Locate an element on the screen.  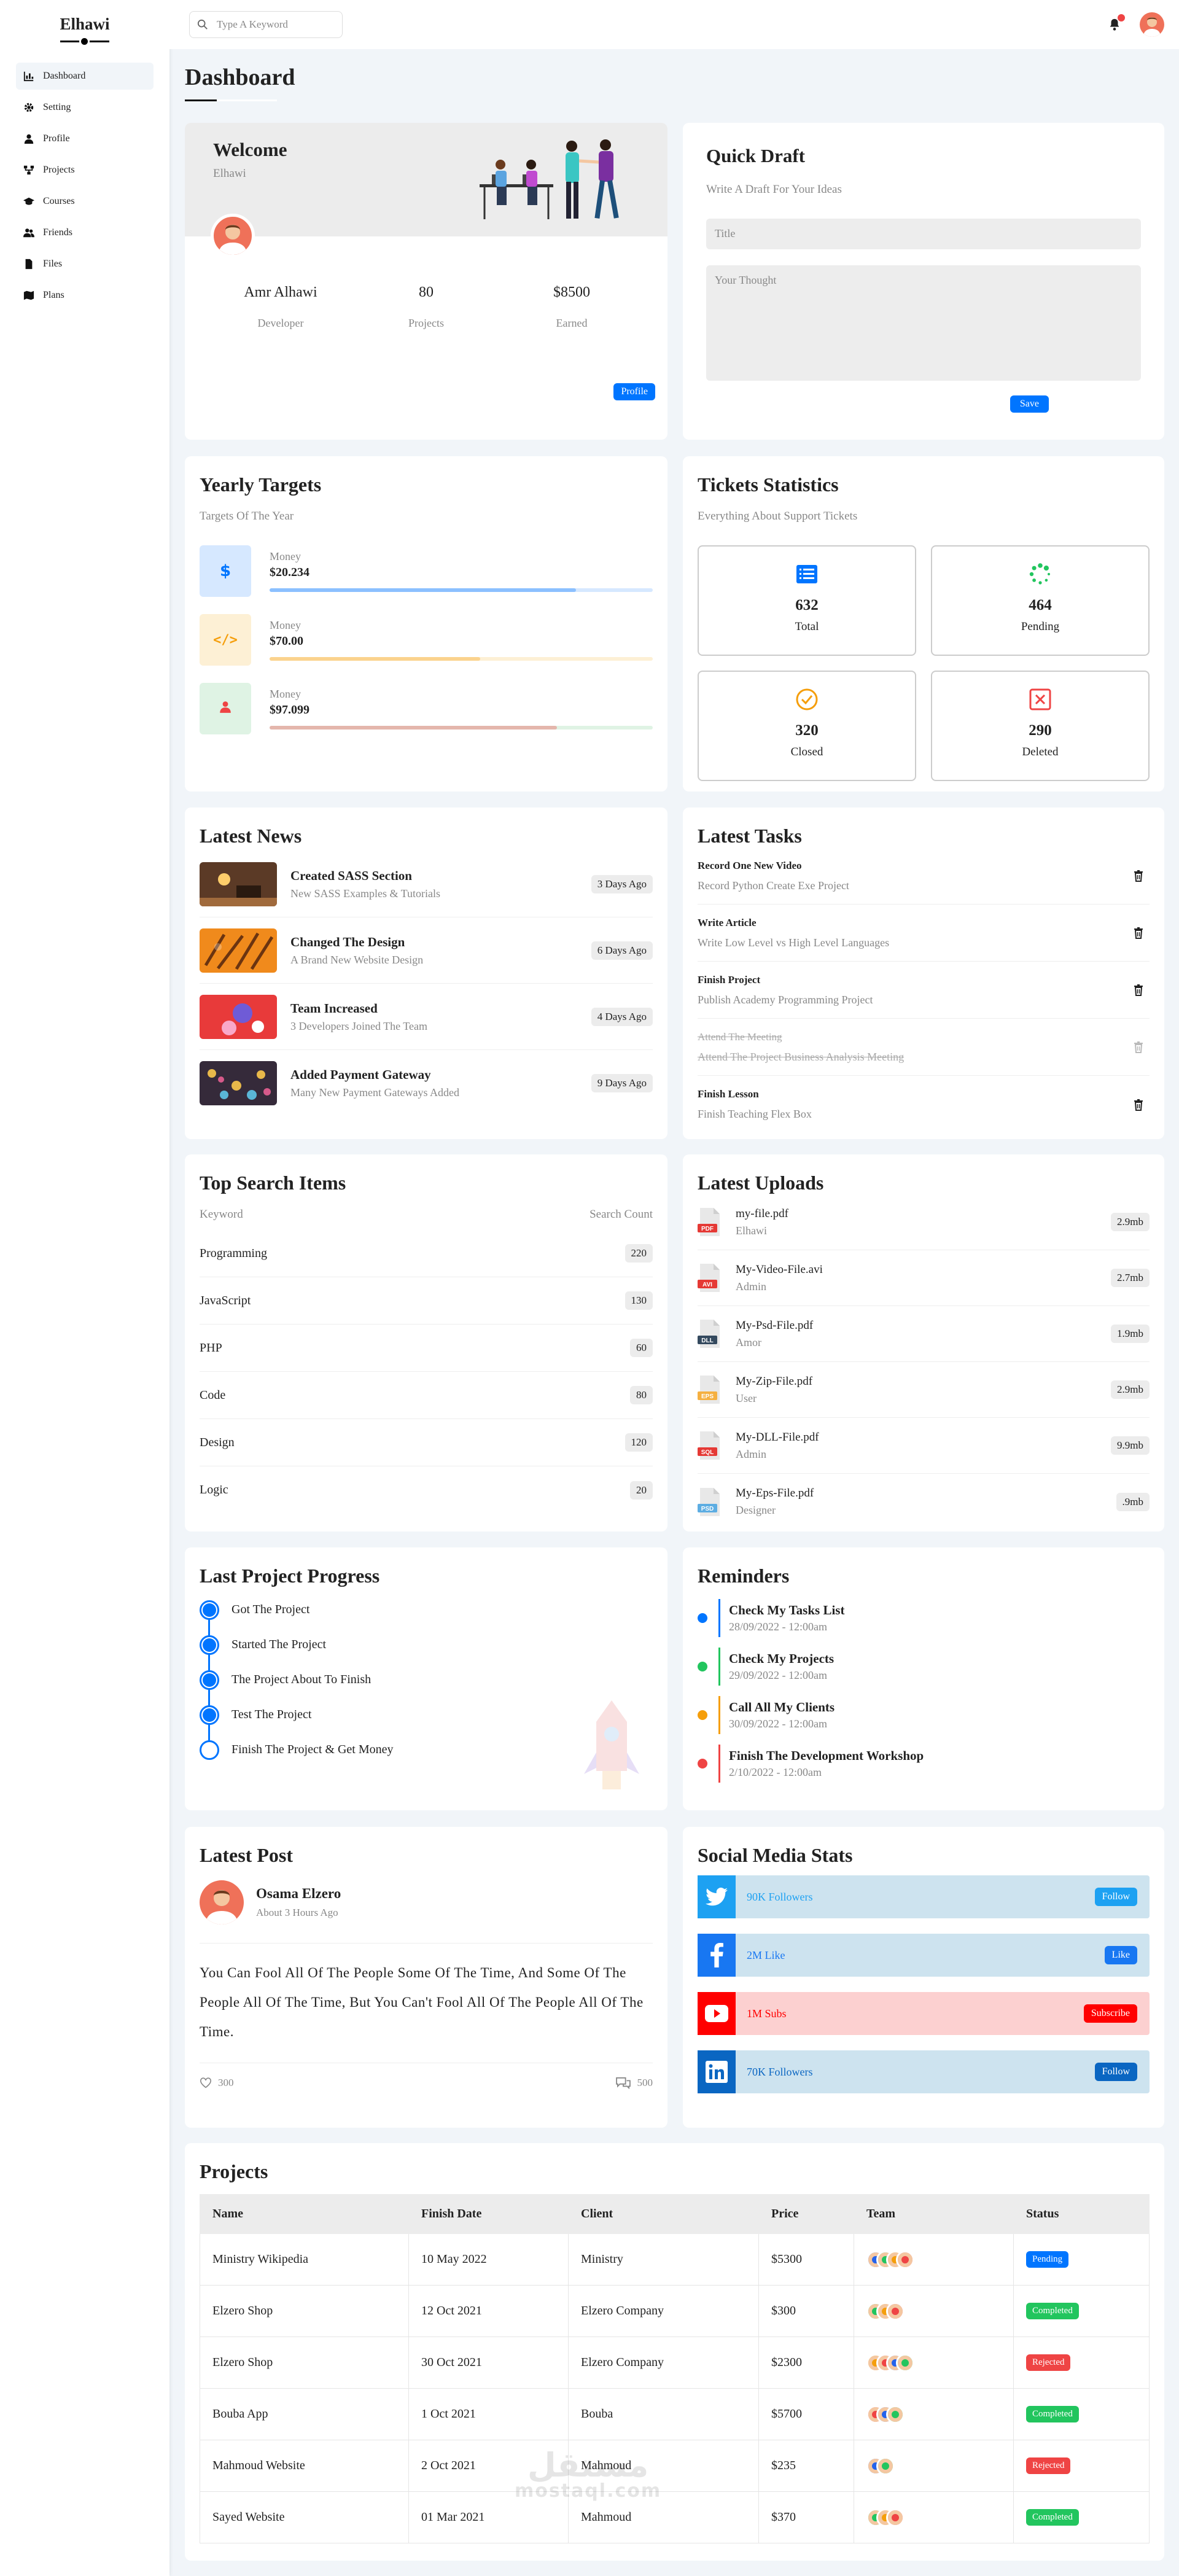
sidebar-item-files: Files is located at coordinates (85, 264).